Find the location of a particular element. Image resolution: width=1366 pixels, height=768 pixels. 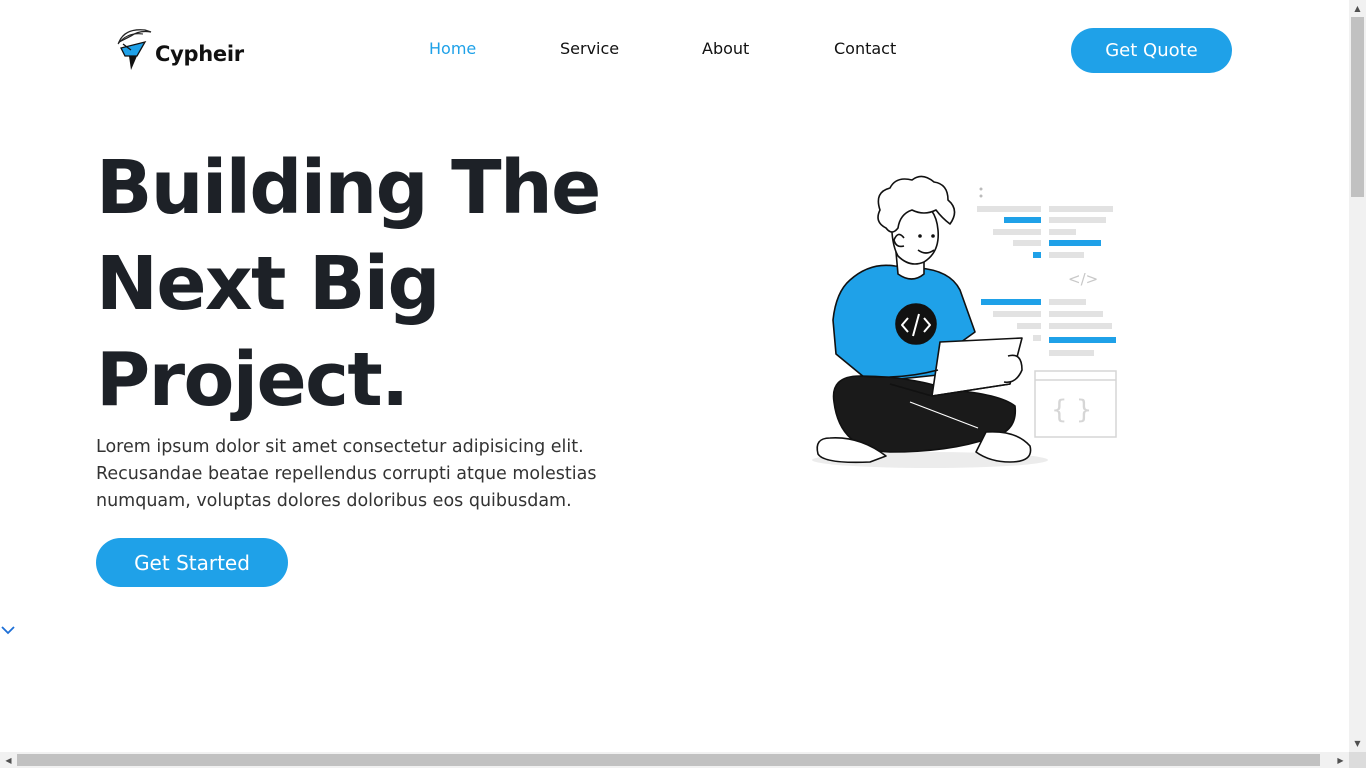

scroll-right-arrow-icon: ▶ is located at coordinates (1340, 760).